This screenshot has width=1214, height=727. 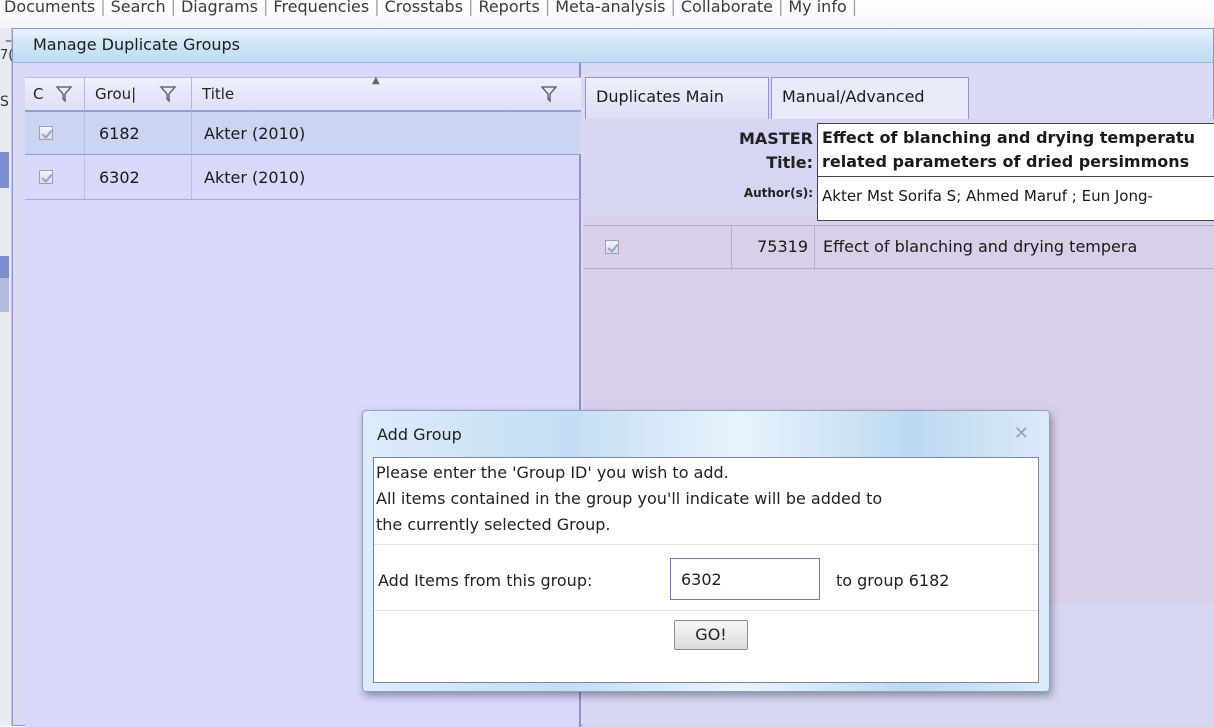 I want to click on column-header-checked: C, so click(x=55, y=94).